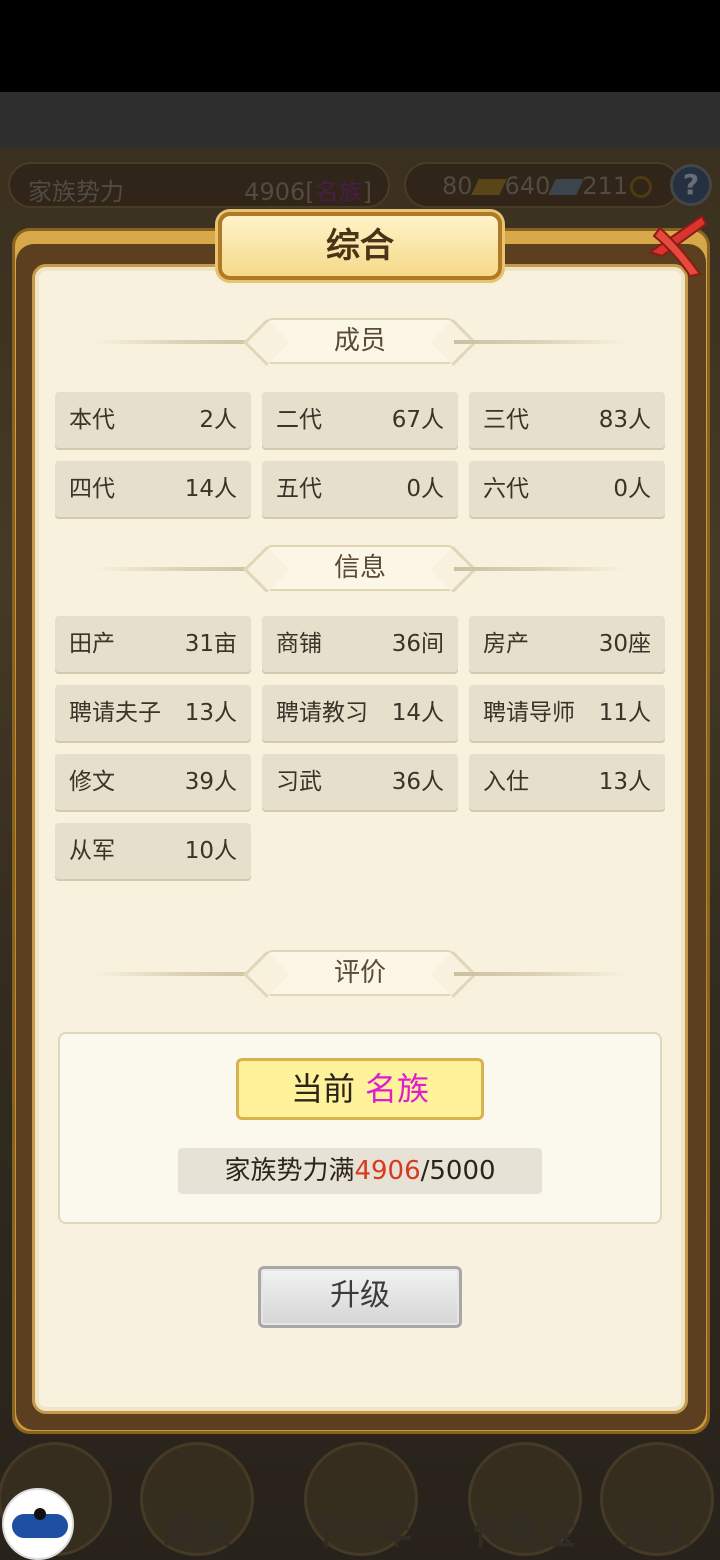 This screenshot has width=720, height=1560. I want to click on info-cell-tutors: 聘请夫子 13人, so click(153, 714).